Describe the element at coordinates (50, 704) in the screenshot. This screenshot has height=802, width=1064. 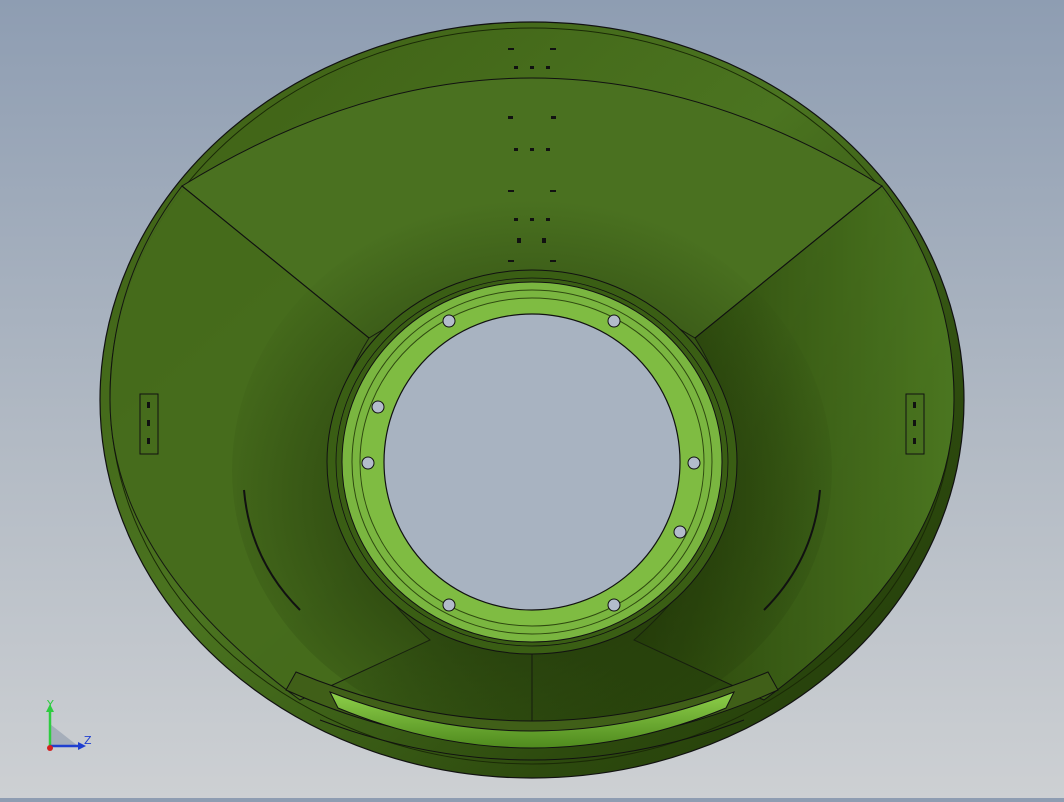
I see `y-axis-label: Y` at that location.